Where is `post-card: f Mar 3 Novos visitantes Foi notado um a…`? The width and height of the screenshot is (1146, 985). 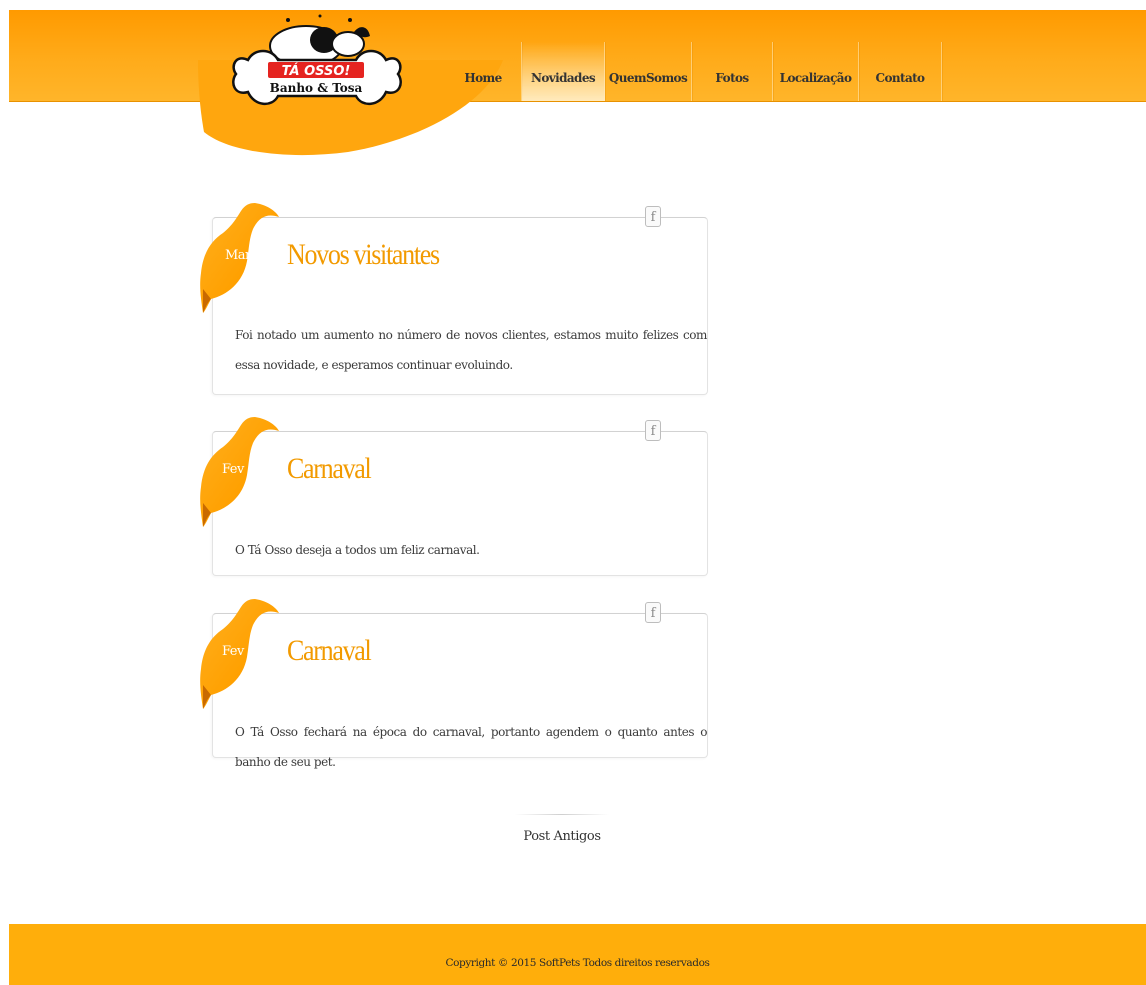
post-card: f Mar 3 Novos visitantes Foi notado um a… is located at coordinates (454, 299).